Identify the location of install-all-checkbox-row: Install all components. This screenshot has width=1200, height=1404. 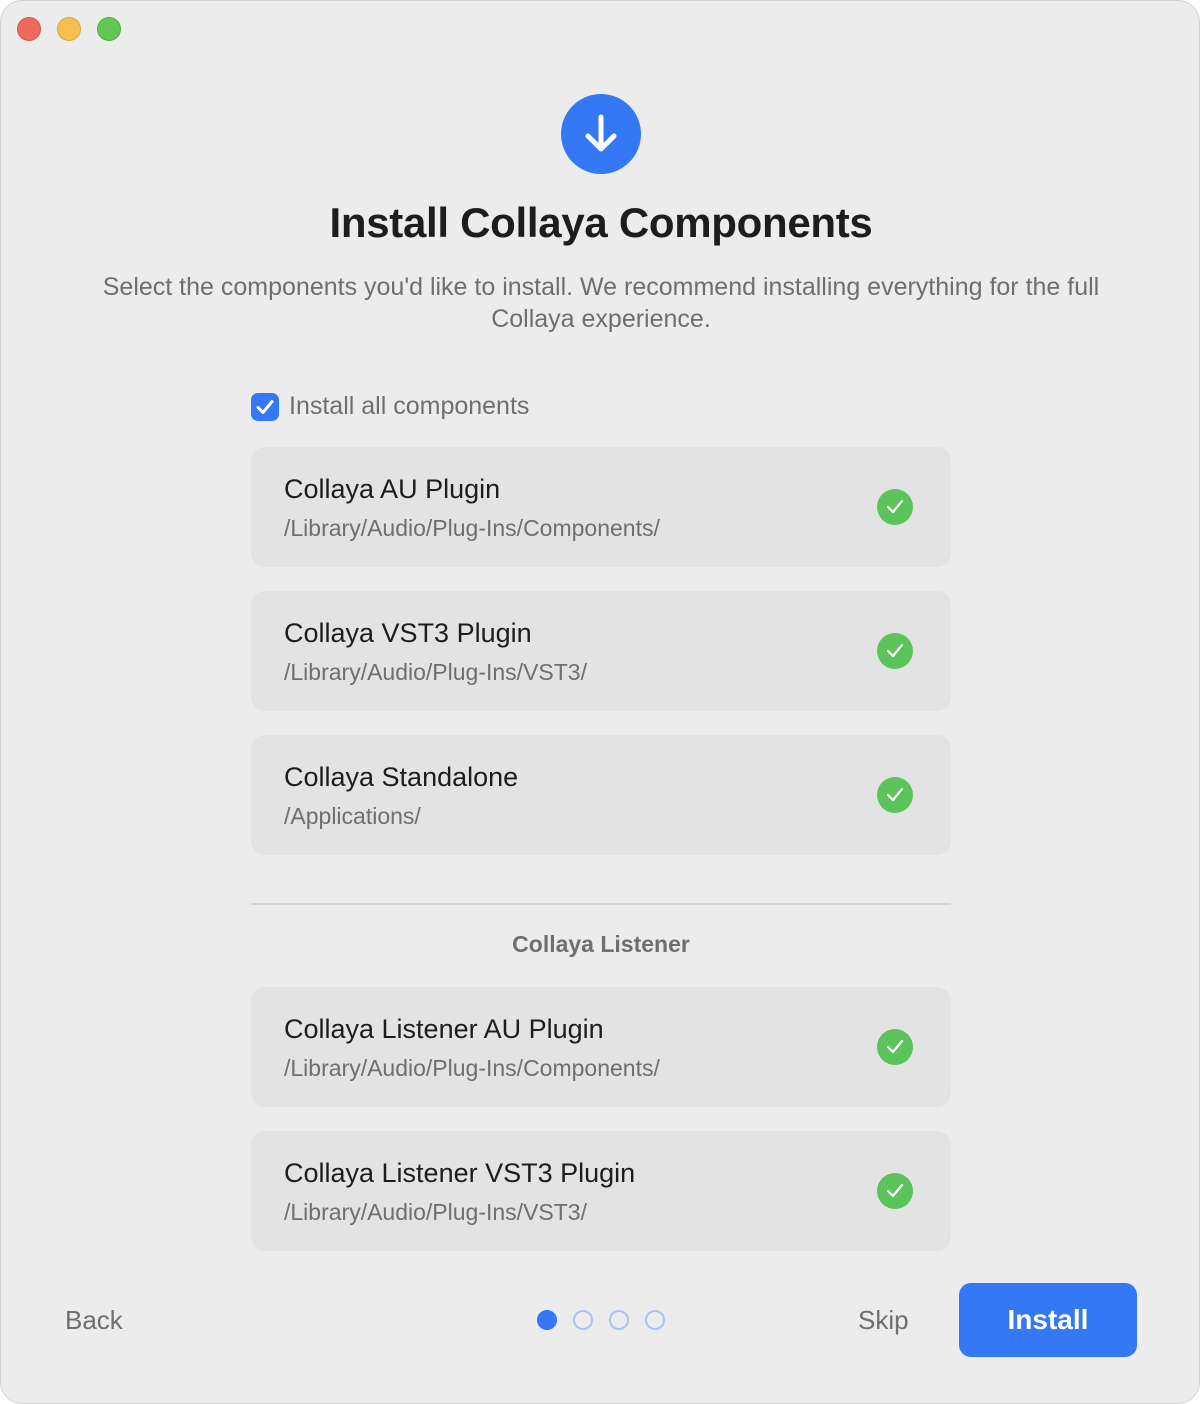
(390, 406).